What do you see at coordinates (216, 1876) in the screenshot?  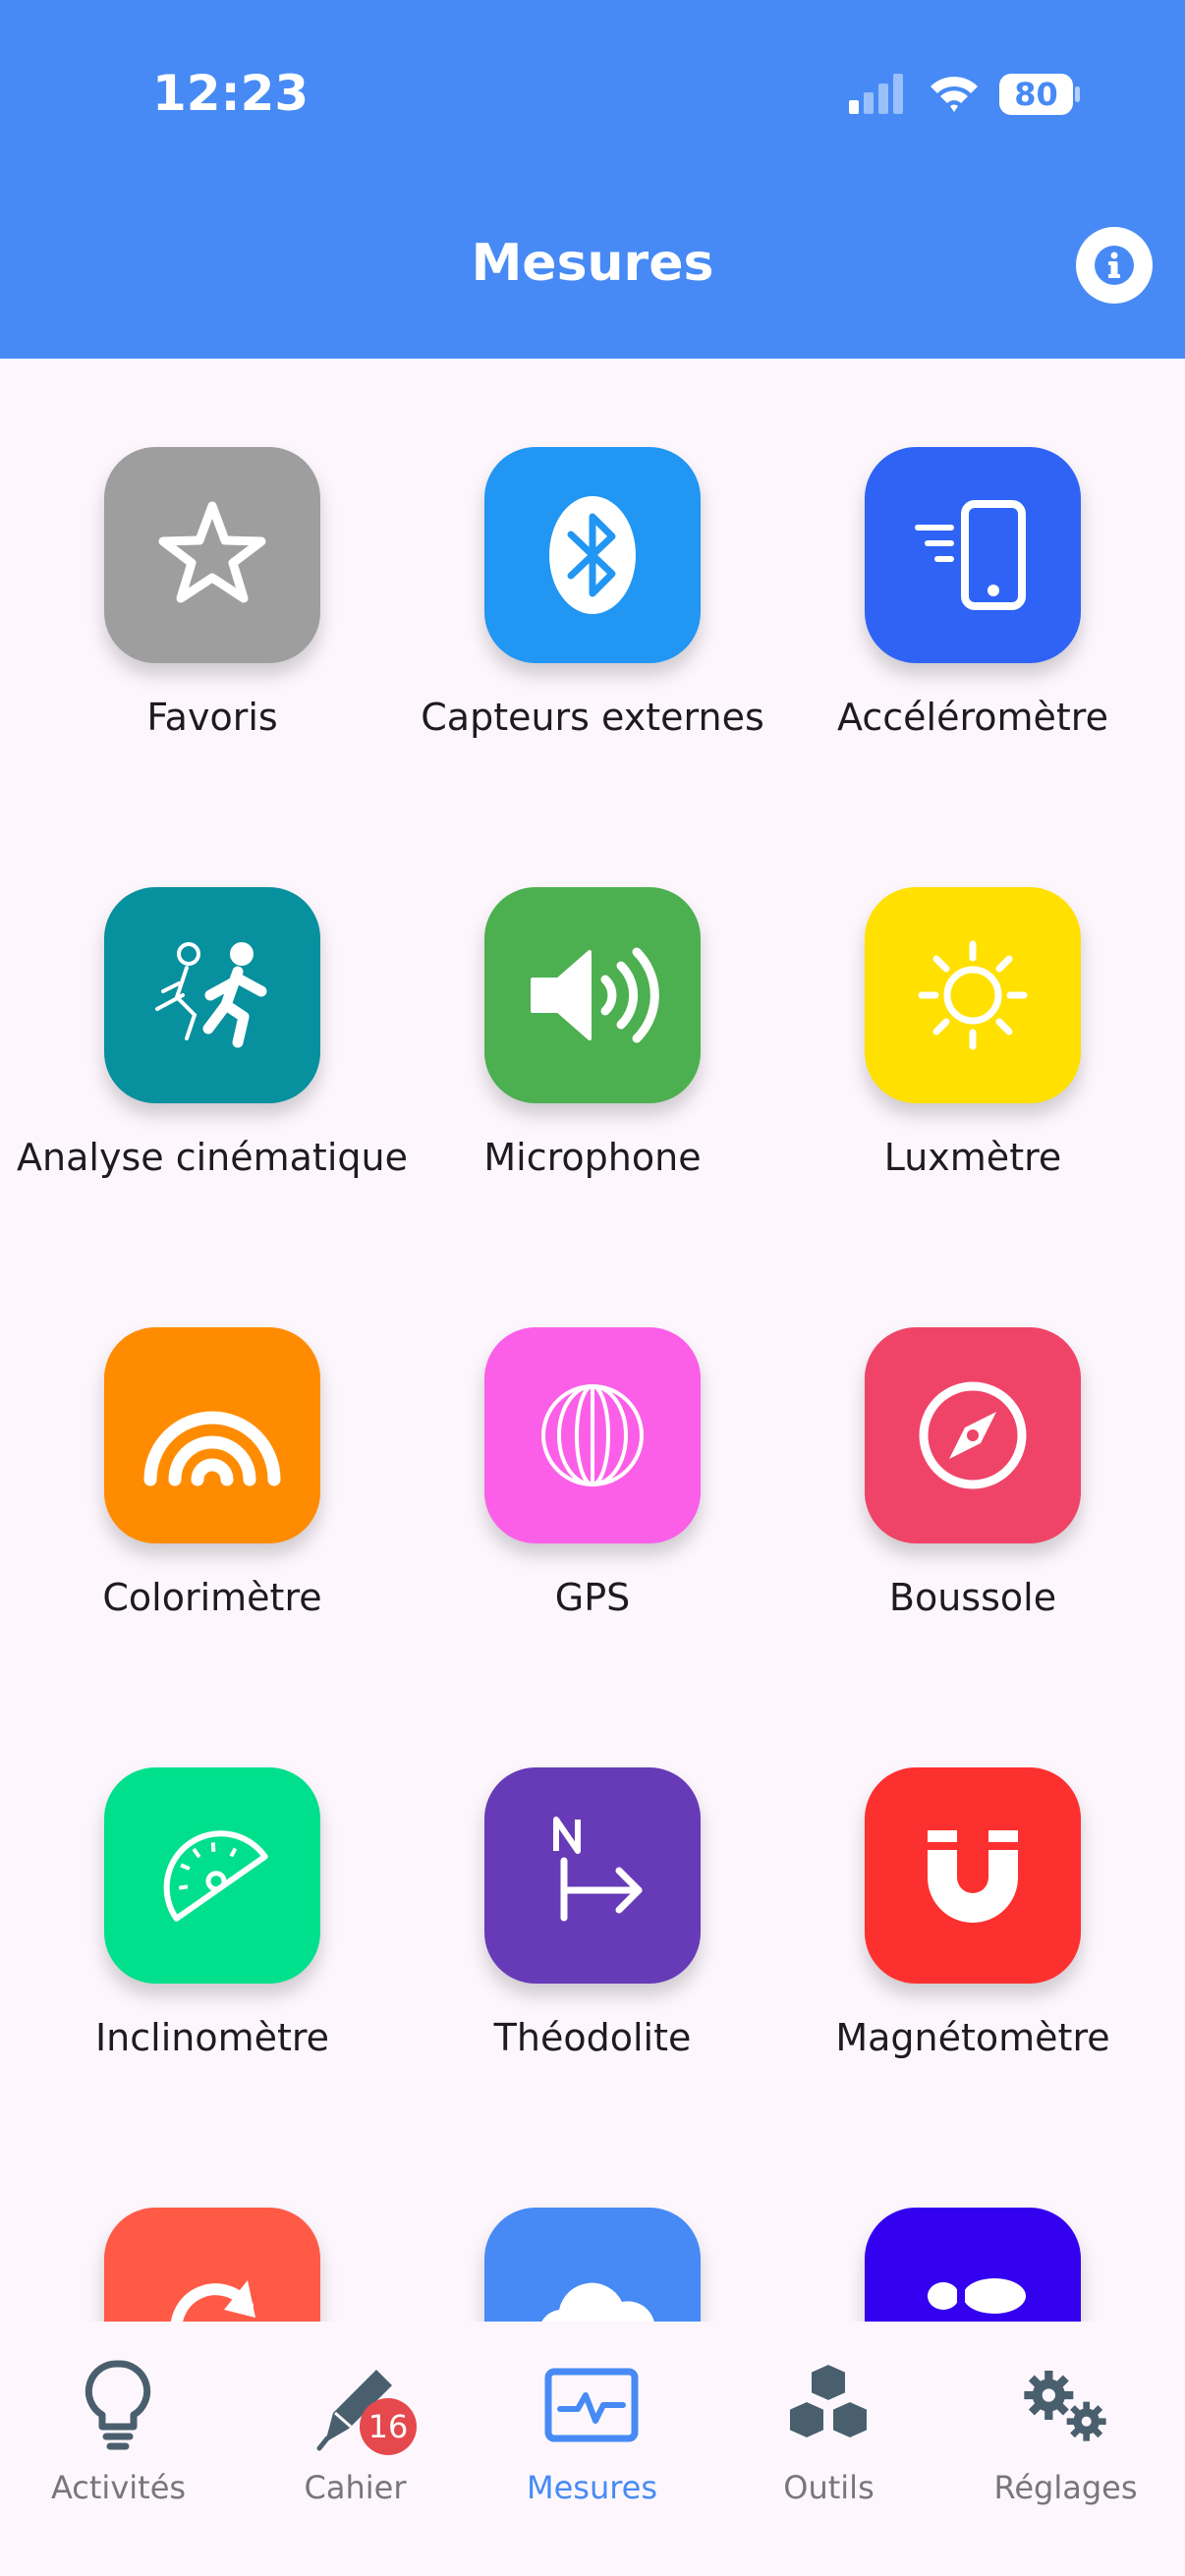 I see `protractor-icon` at bounding box center [216, 1876].